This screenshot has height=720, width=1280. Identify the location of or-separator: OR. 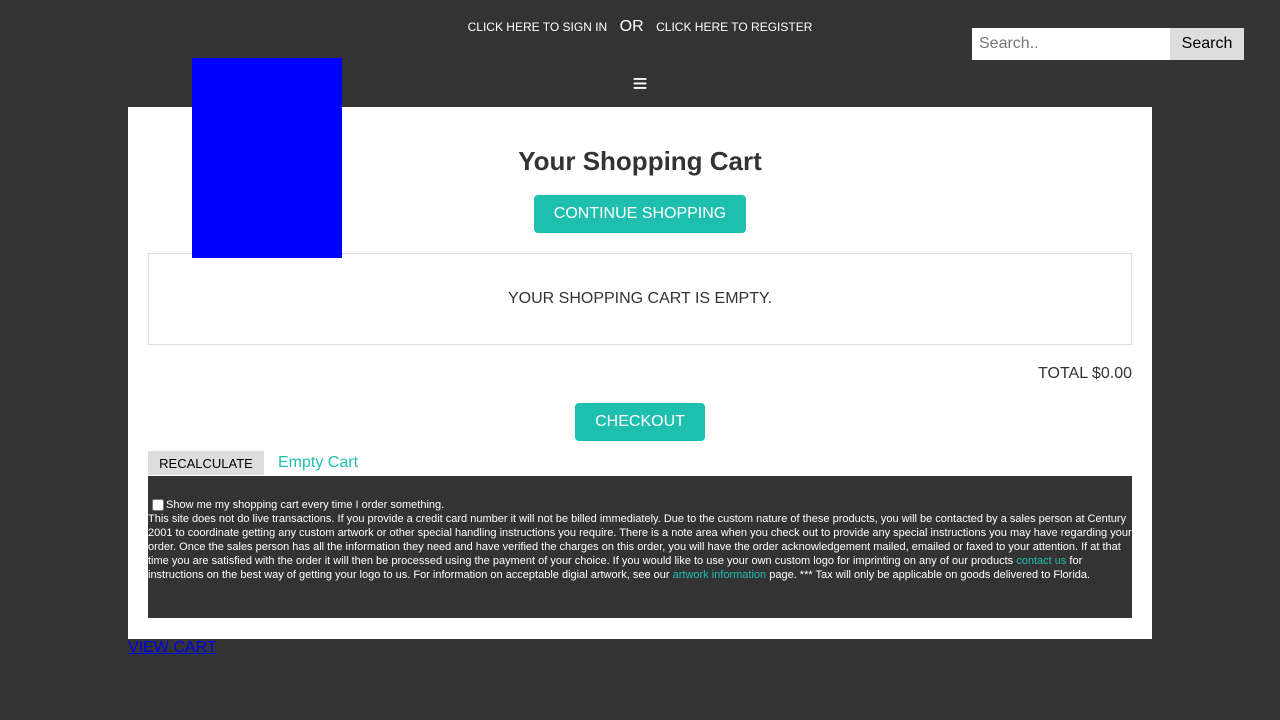
(631, 26).